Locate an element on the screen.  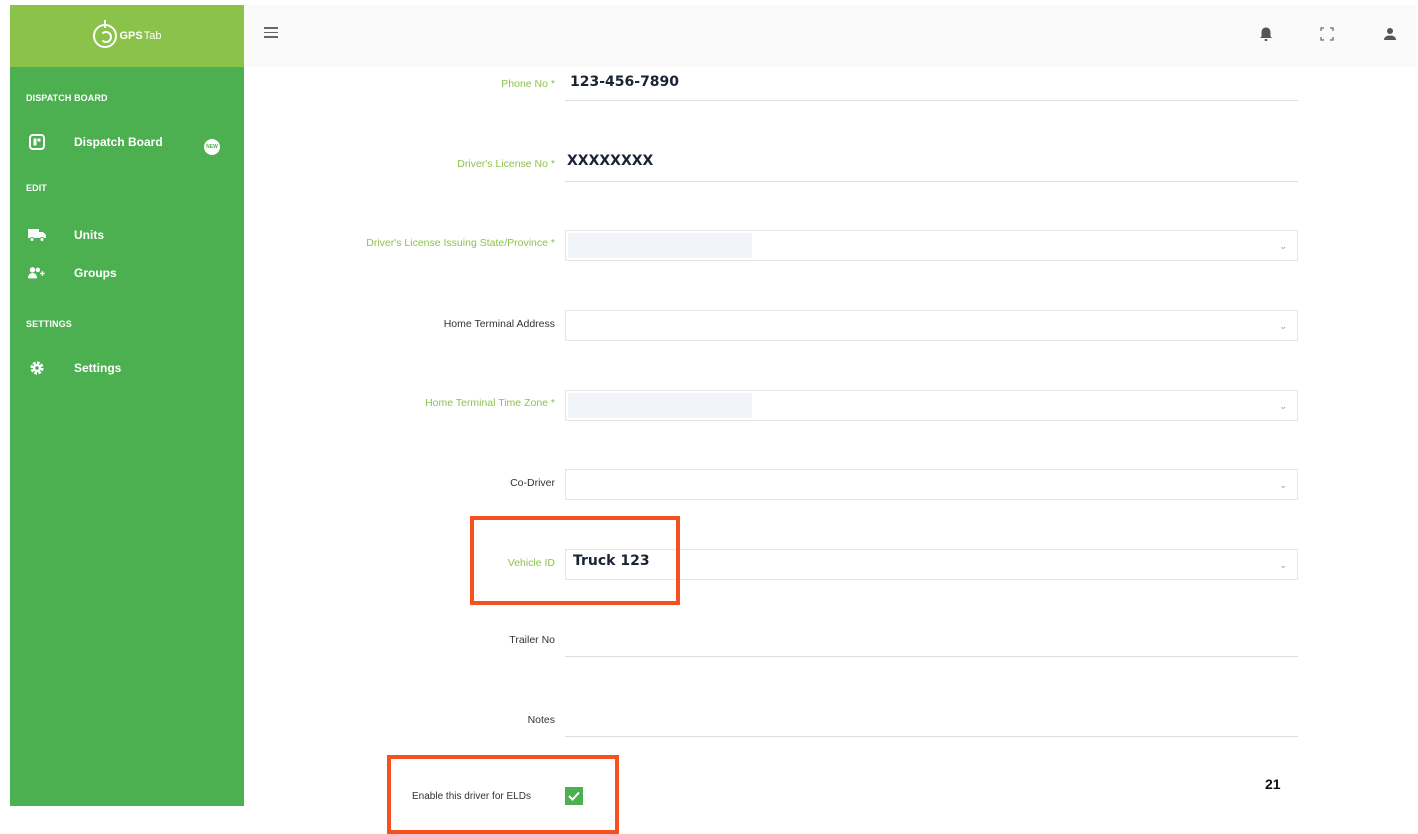
vehicle-id-label: Vehicle ID is located at coordinates (531, 563).